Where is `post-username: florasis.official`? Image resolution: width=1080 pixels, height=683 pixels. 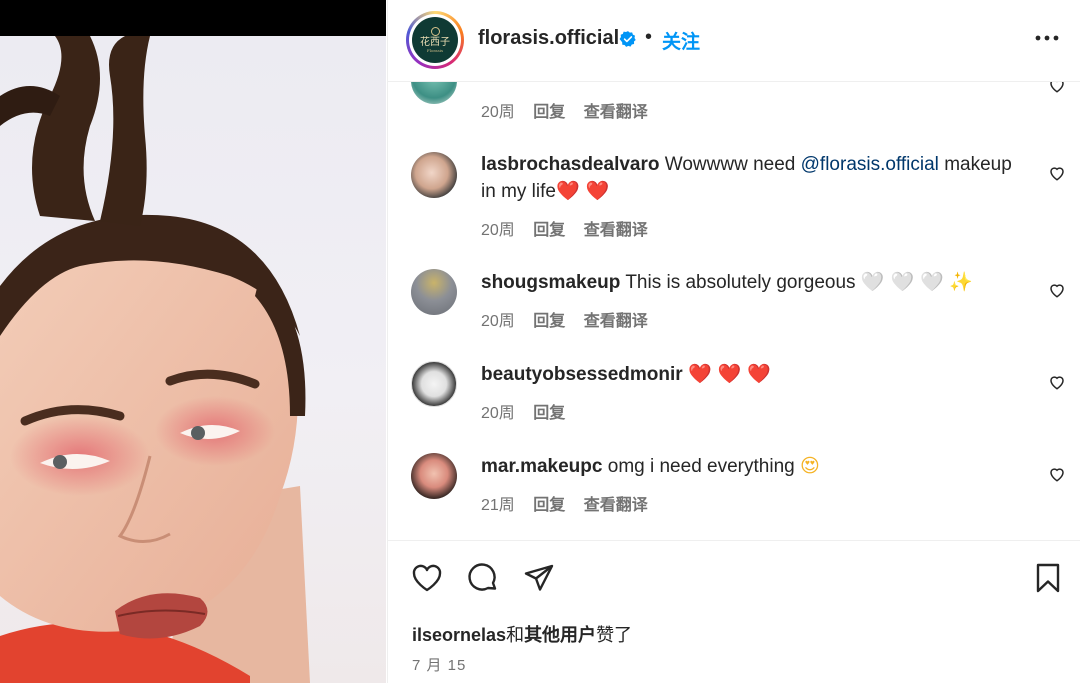 post-username: florasis.official is located at coordinates (548, 38).